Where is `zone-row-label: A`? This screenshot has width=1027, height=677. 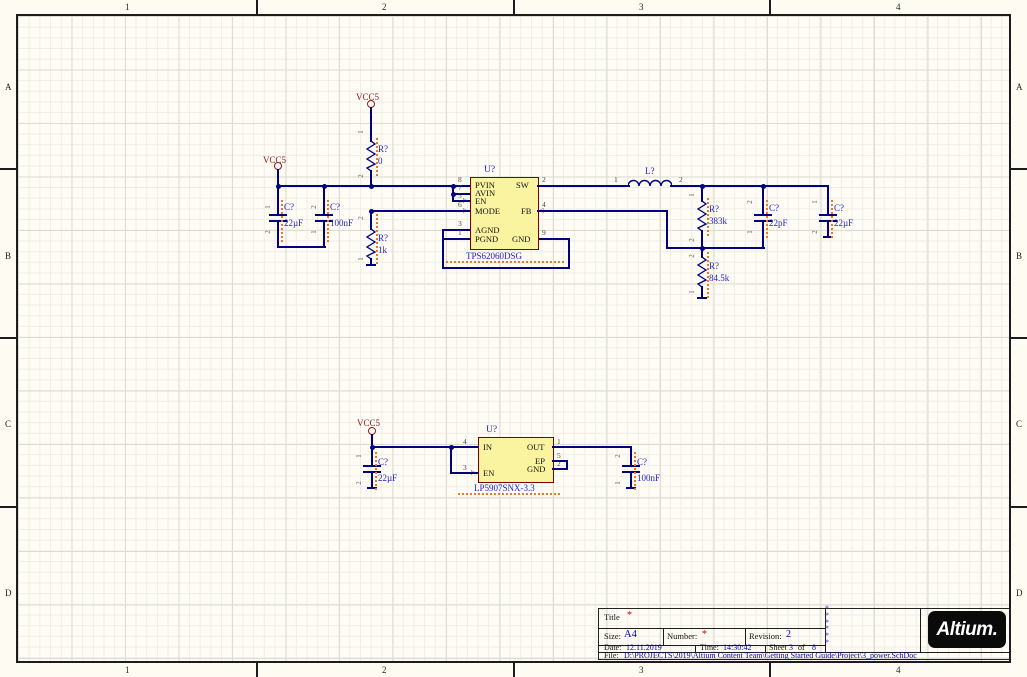 zone-row-label: A is located at coordinates (8, 87).